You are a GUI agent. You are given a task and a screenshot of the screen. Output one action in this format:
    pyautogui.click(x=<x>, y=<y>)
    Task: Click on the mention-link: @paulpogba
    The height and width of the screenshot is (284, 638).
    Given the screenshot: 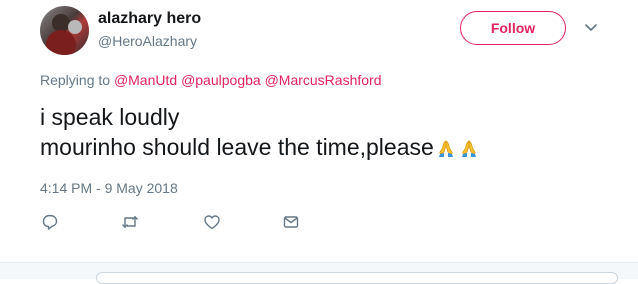 What is the action you would take?
    pyautogui.click(x=221, y=80)
    